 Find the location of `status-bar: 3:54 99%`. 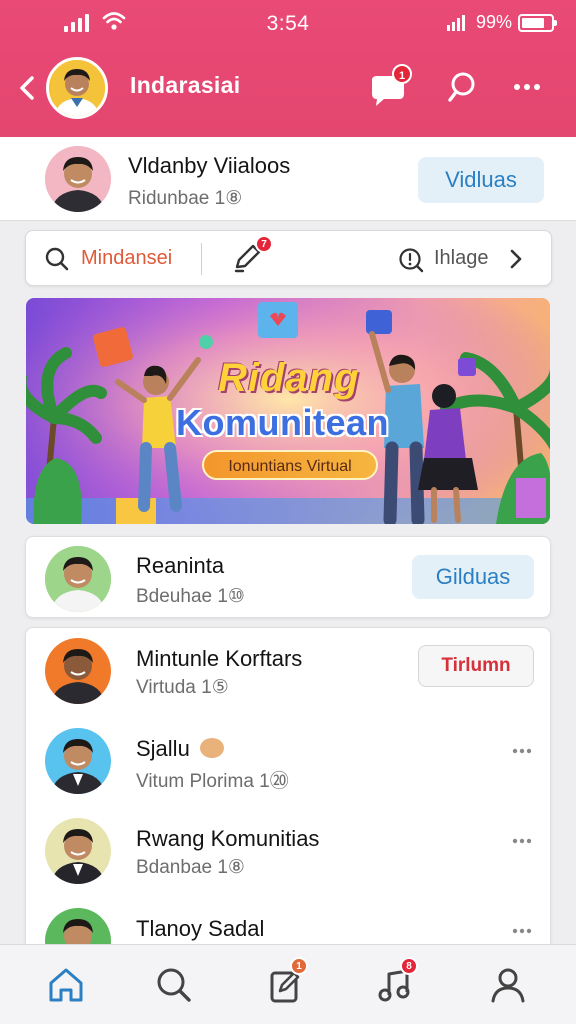

status-bar: 3:54 99% is located at coordinates (288, 24).